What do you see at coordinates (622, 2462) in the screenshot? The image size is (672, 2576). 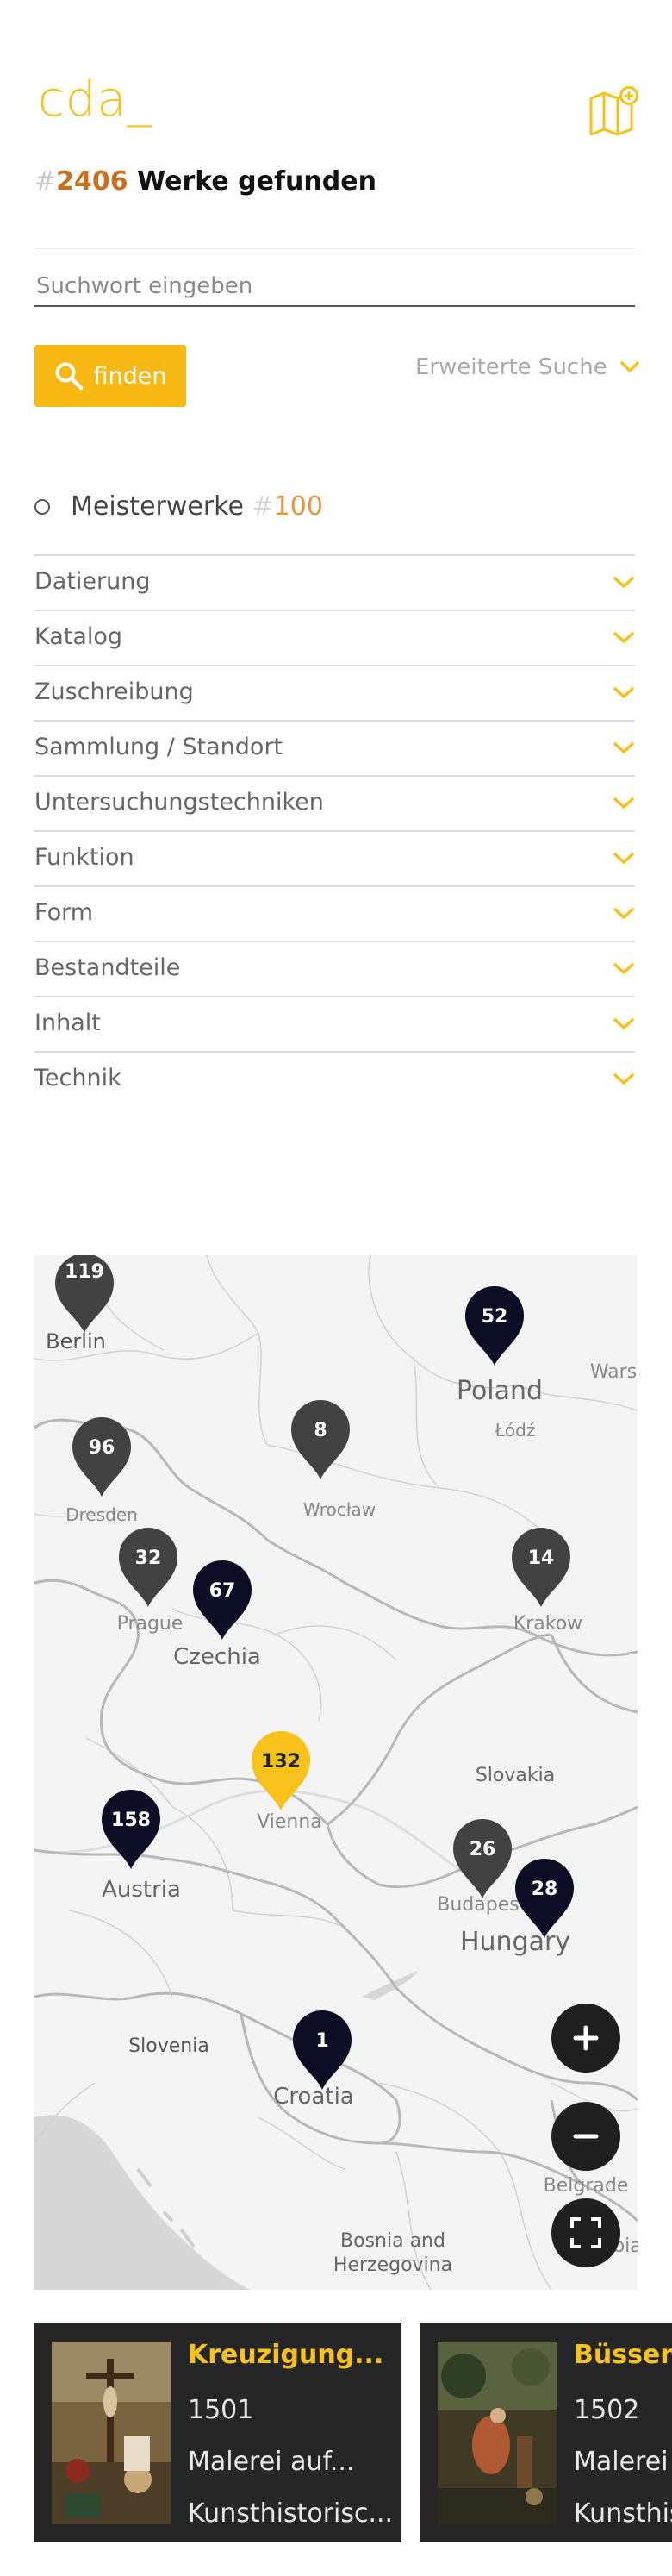 I see `artwork-material: Malerei` at bounding box center [622, 2462].